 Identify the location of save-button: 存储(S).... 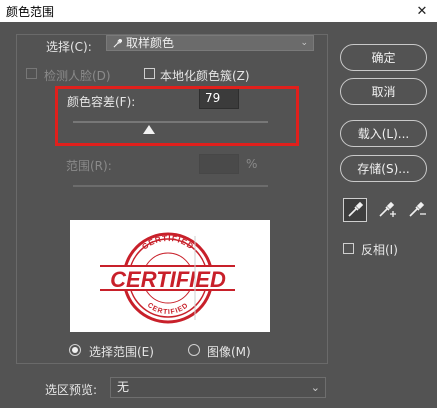
(383, 168).